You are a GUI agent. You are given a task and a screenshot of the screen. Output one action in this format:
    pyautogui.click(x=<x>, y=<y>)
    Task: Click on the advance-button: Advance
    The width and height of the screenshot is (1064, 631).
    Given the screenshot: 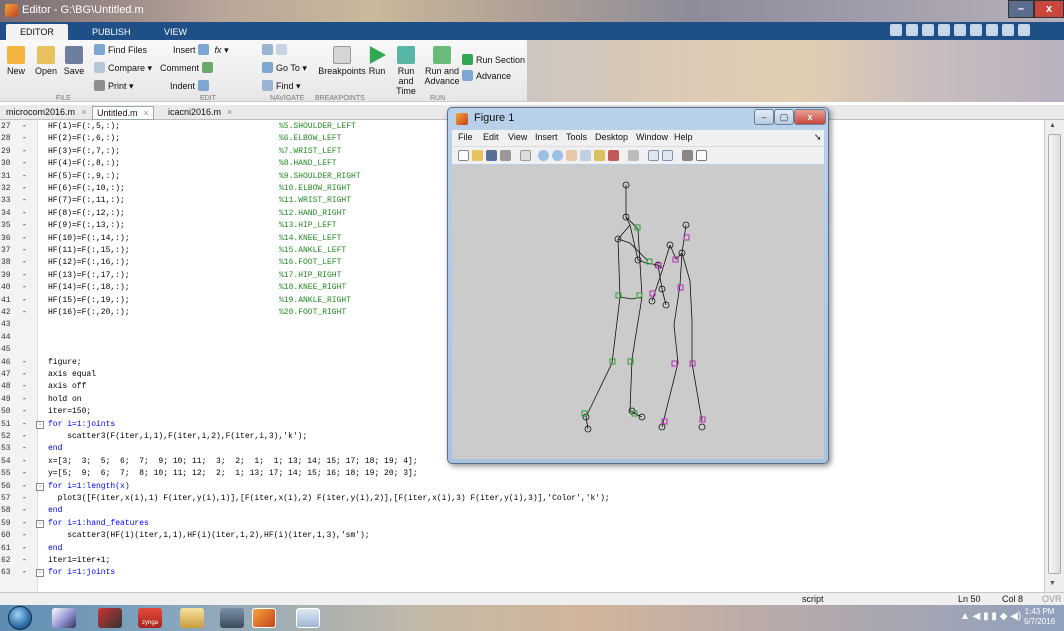 What is the action you would take?
    pyautogui.click(x=486, y=75)
    